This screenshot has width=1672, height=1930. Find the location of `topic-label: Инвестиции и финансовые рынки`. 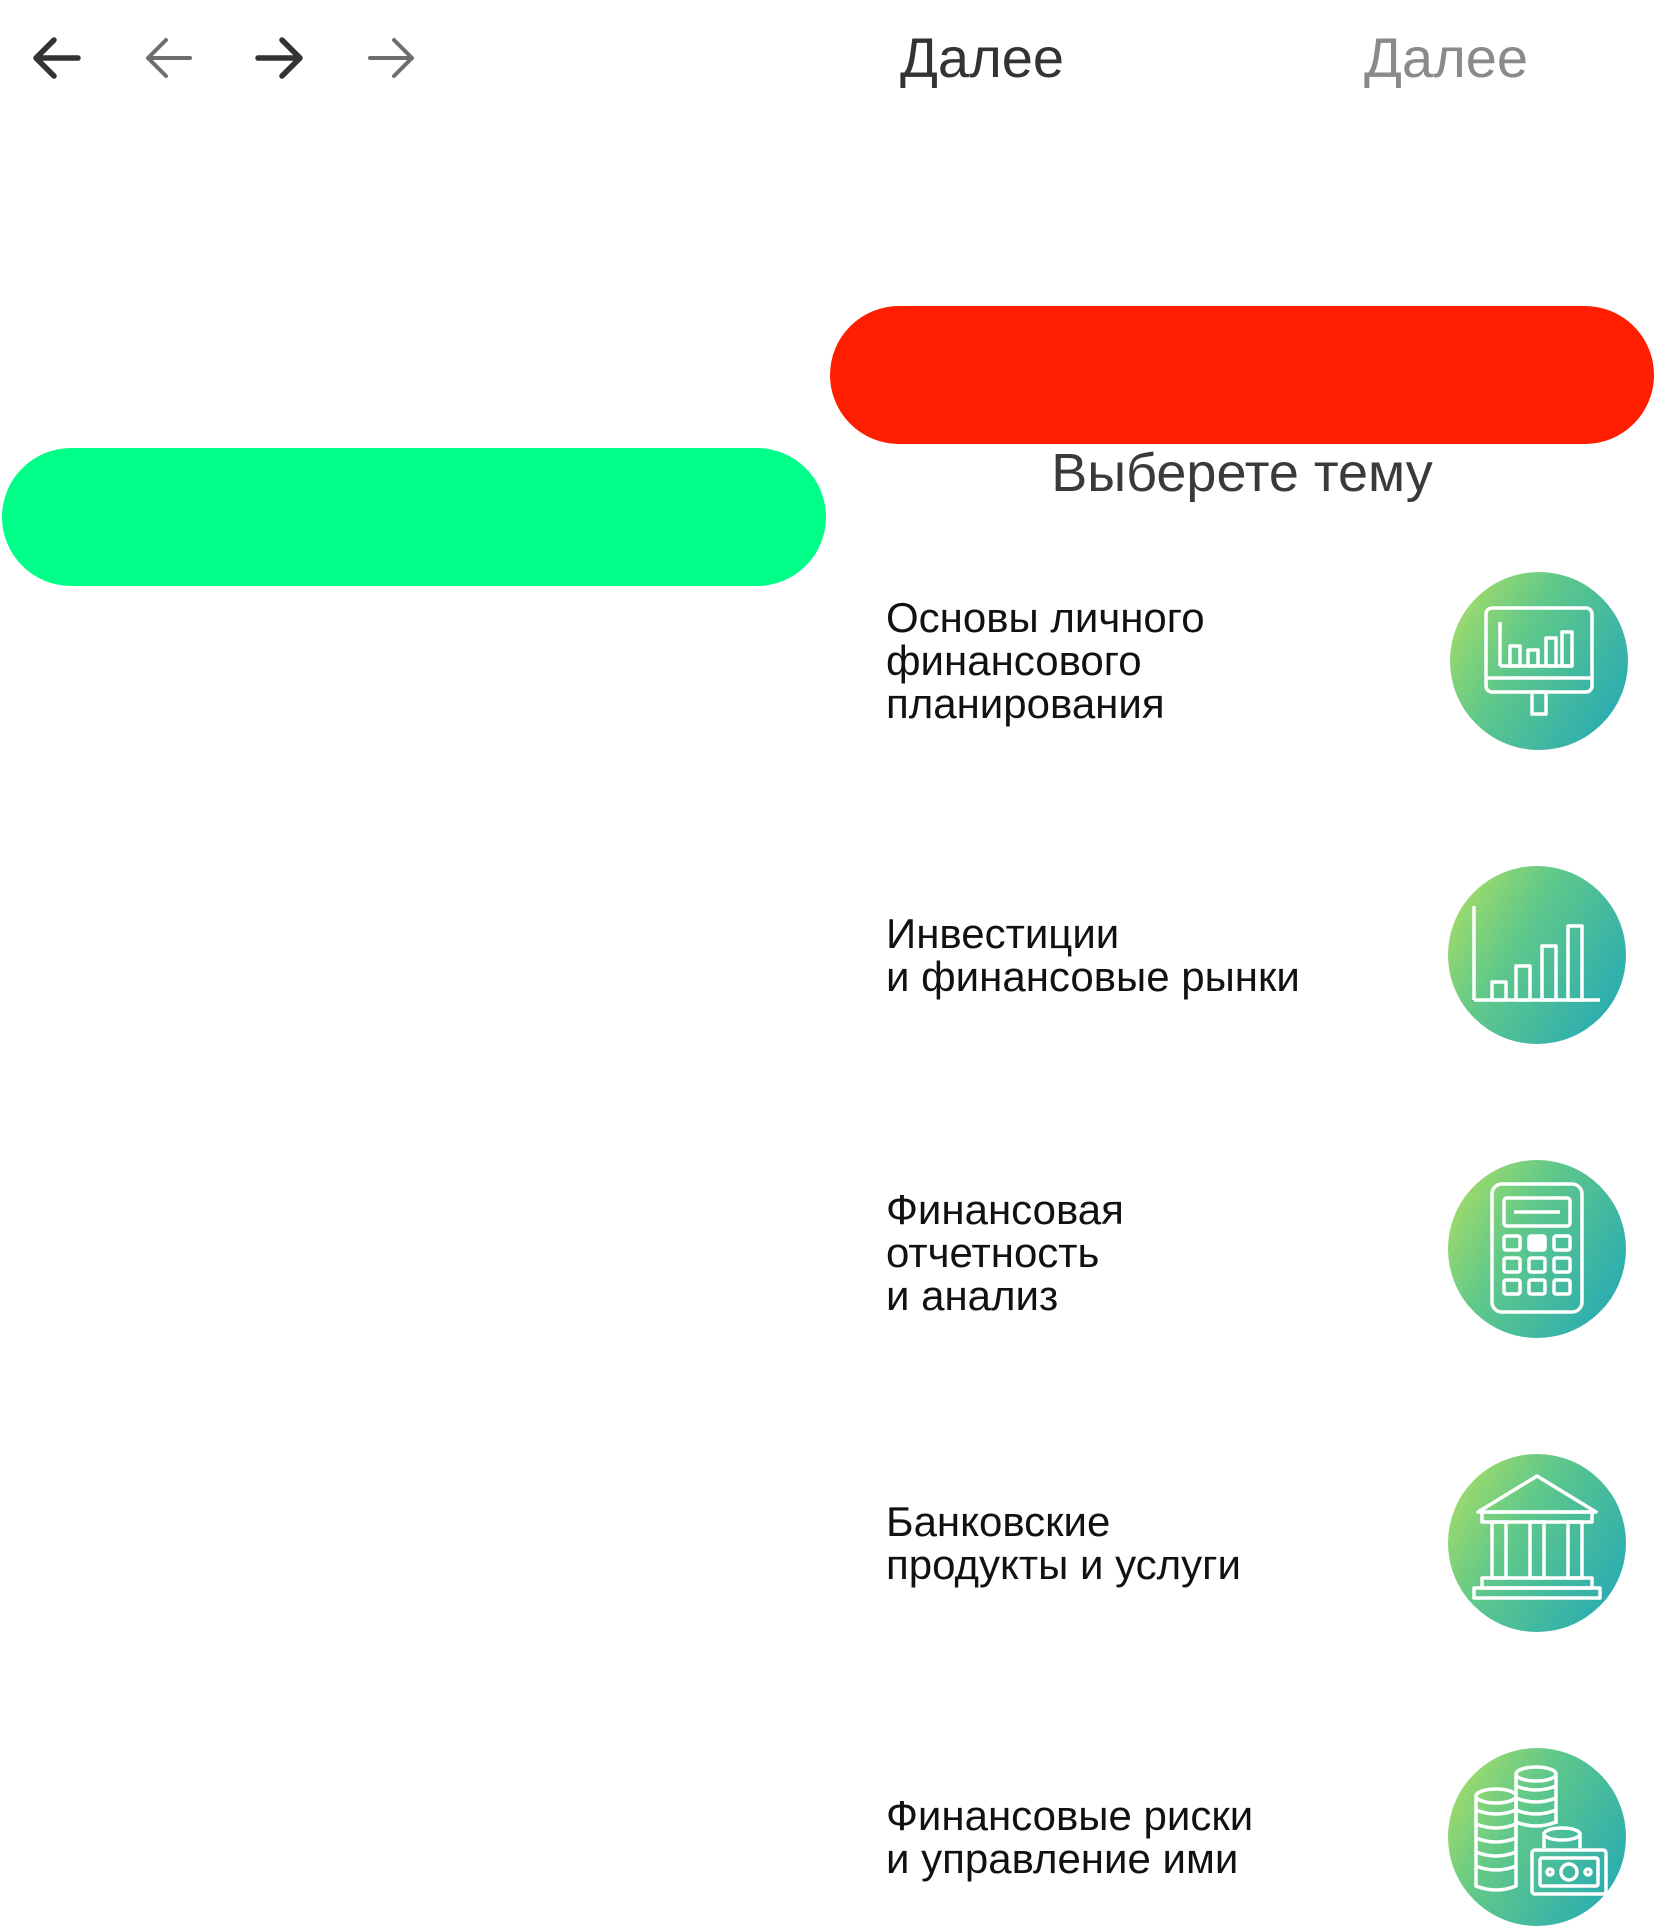

topic-label: Инвестиции и финансовые рынки is located at coordinates (1093, 955).